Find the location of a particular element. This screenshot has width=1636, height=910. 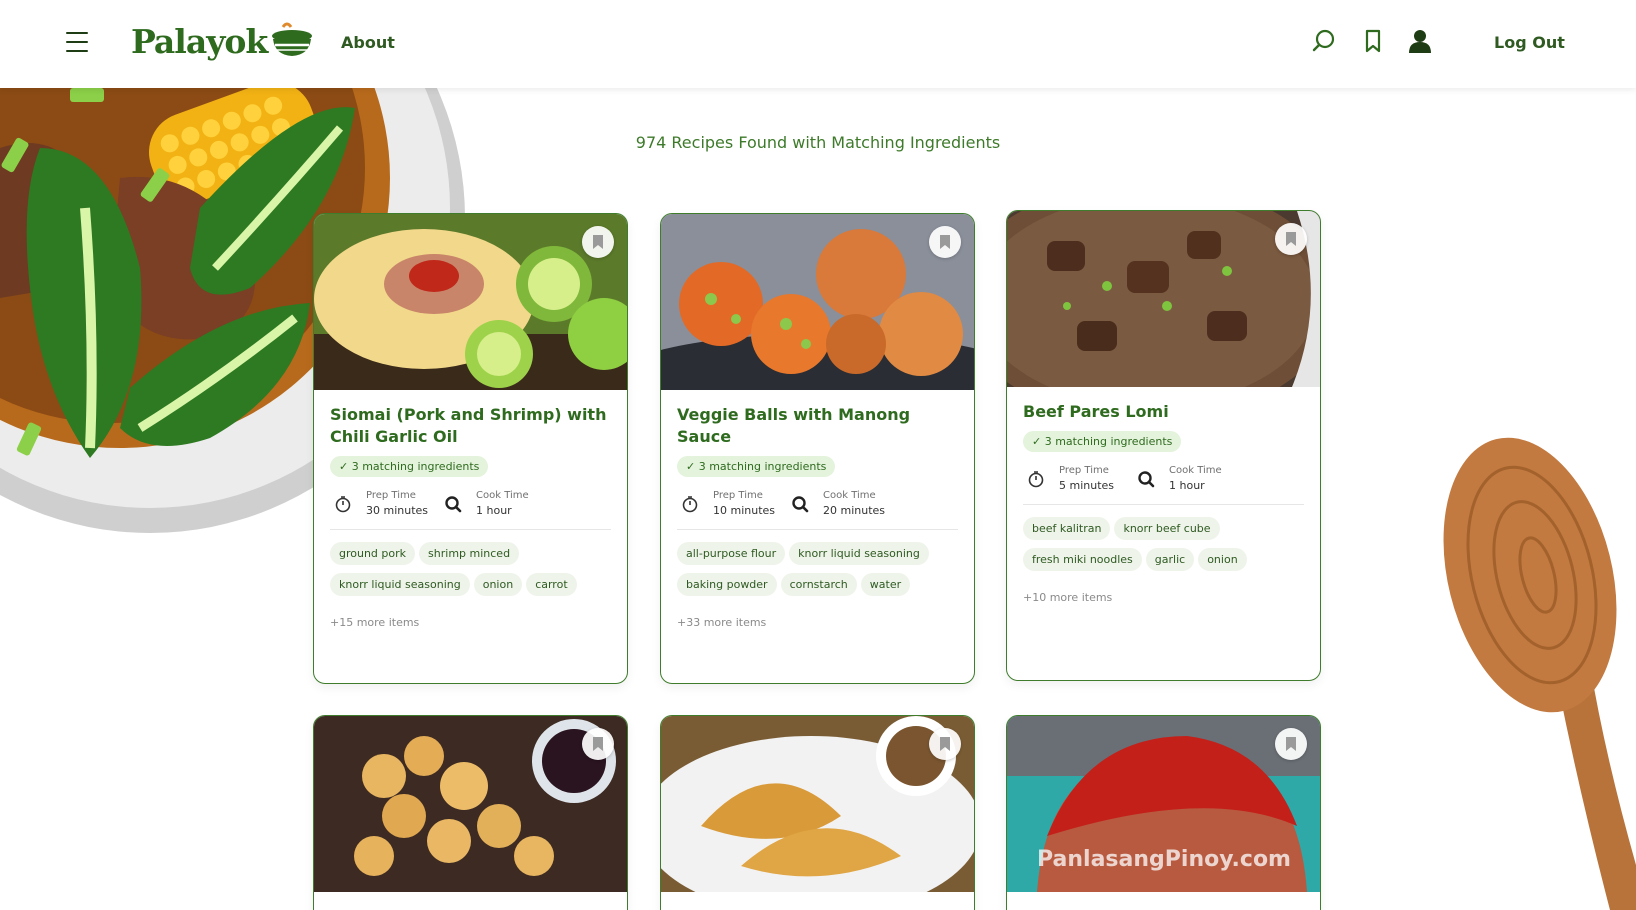

ingredient-chip: garlic is located at coordinates (1170, 559).